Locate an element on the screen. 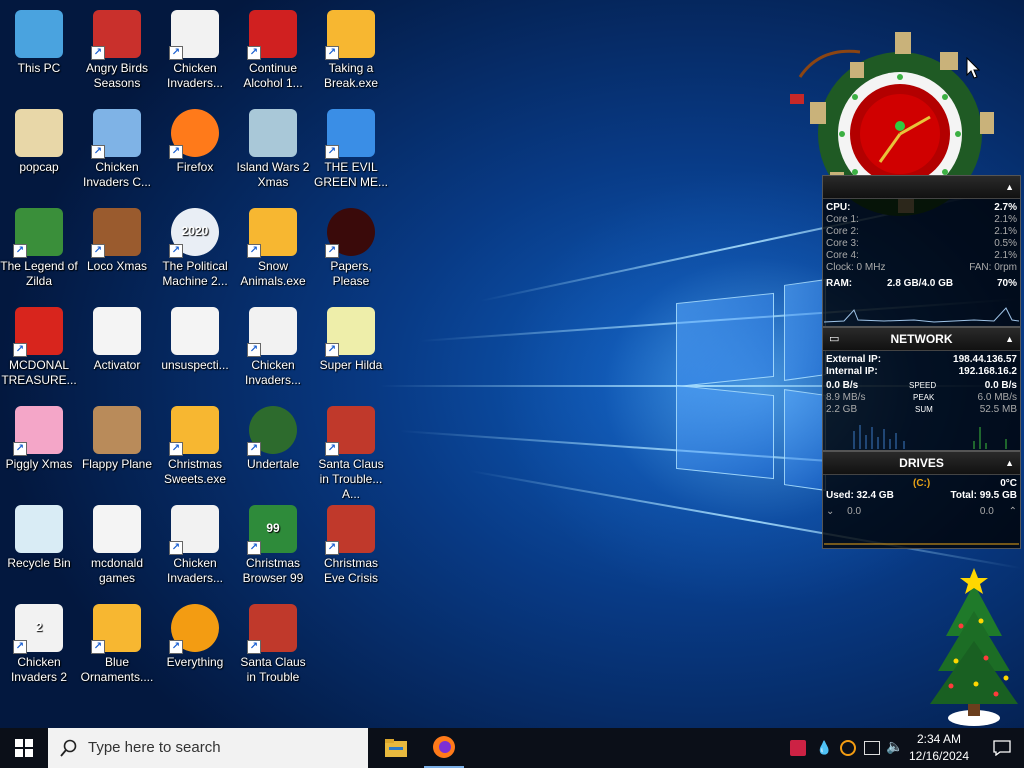 The height and width of the screenshot is (768, 1024). desktop-icon: ↗ 2 Chicken Invaders 2 is located at coordinates (39, 644).